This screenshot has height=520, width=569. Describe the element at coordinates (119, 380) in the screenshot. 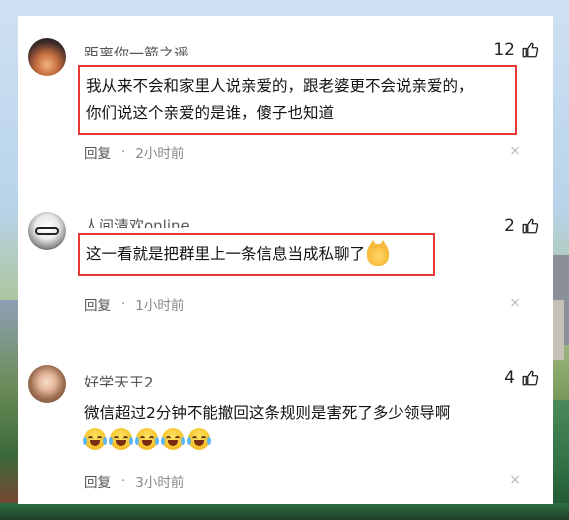

I see `comment-username: 好学天王2` at that location.